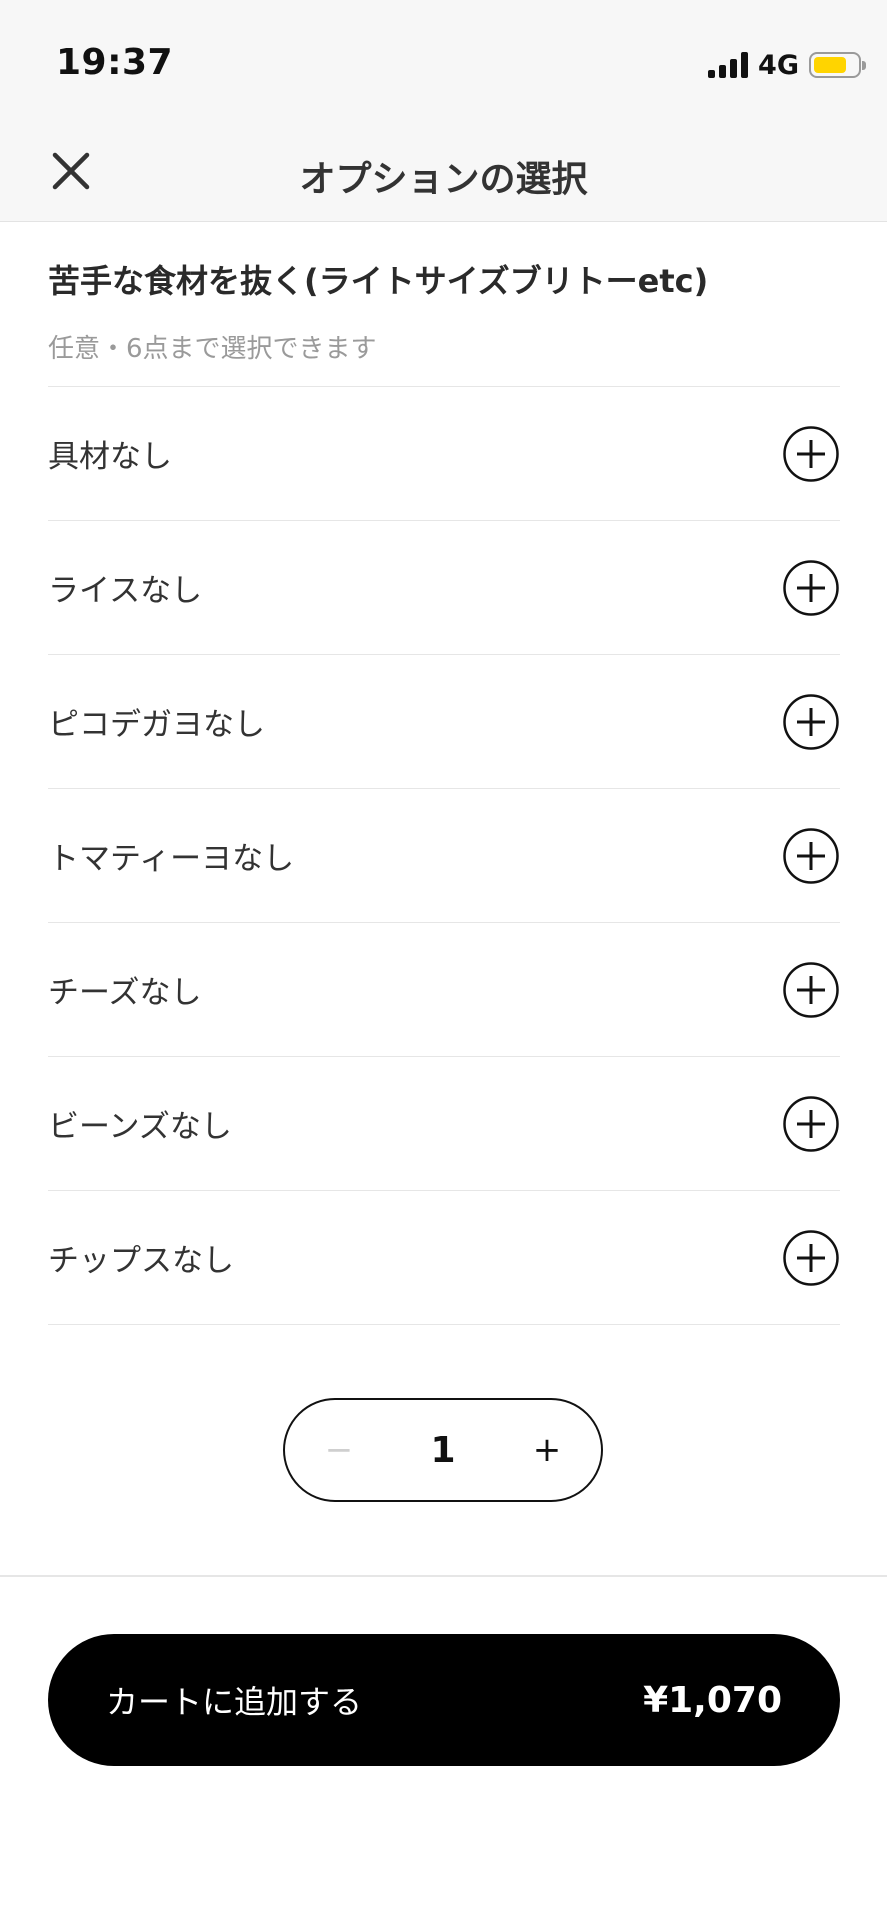 The image size is (887, 1920). I want to click on option-item: チップスなし, so click(444, 1258).